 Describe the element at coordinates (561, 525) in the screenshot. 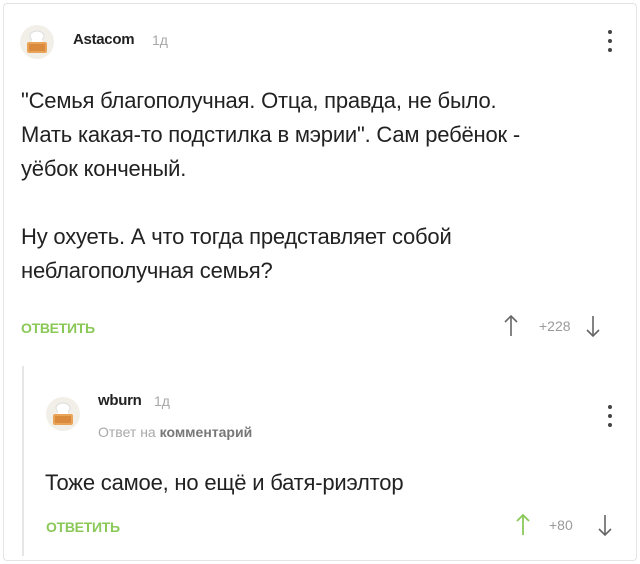

I see `comment-score: +80` at that location.